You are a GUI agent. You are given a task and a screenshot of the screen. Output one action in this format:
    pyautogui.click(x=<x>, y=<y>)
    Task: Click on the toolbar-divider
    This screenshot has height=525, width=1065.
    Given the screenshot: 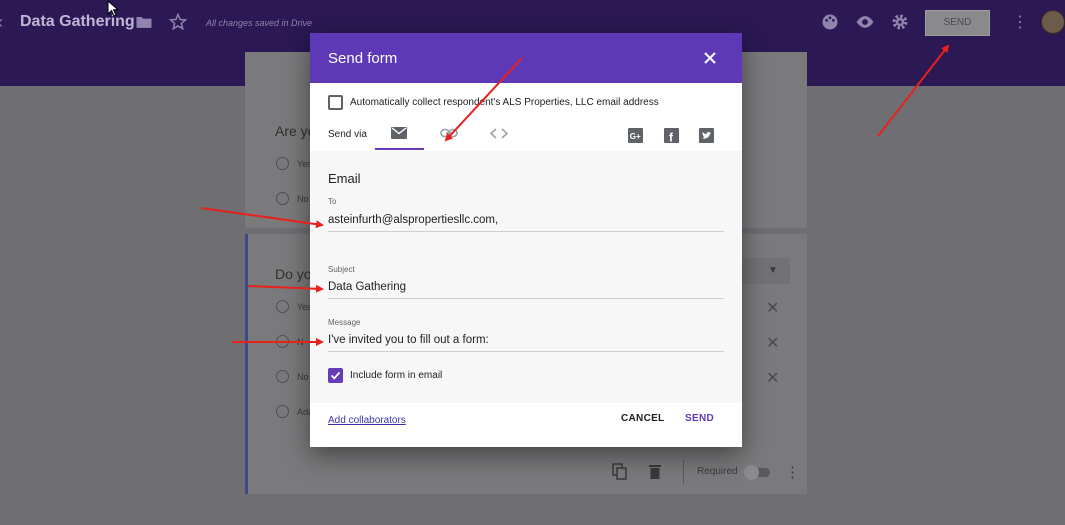 What is the action you would take?
    pyautogui.click(x=683, y=472)
    